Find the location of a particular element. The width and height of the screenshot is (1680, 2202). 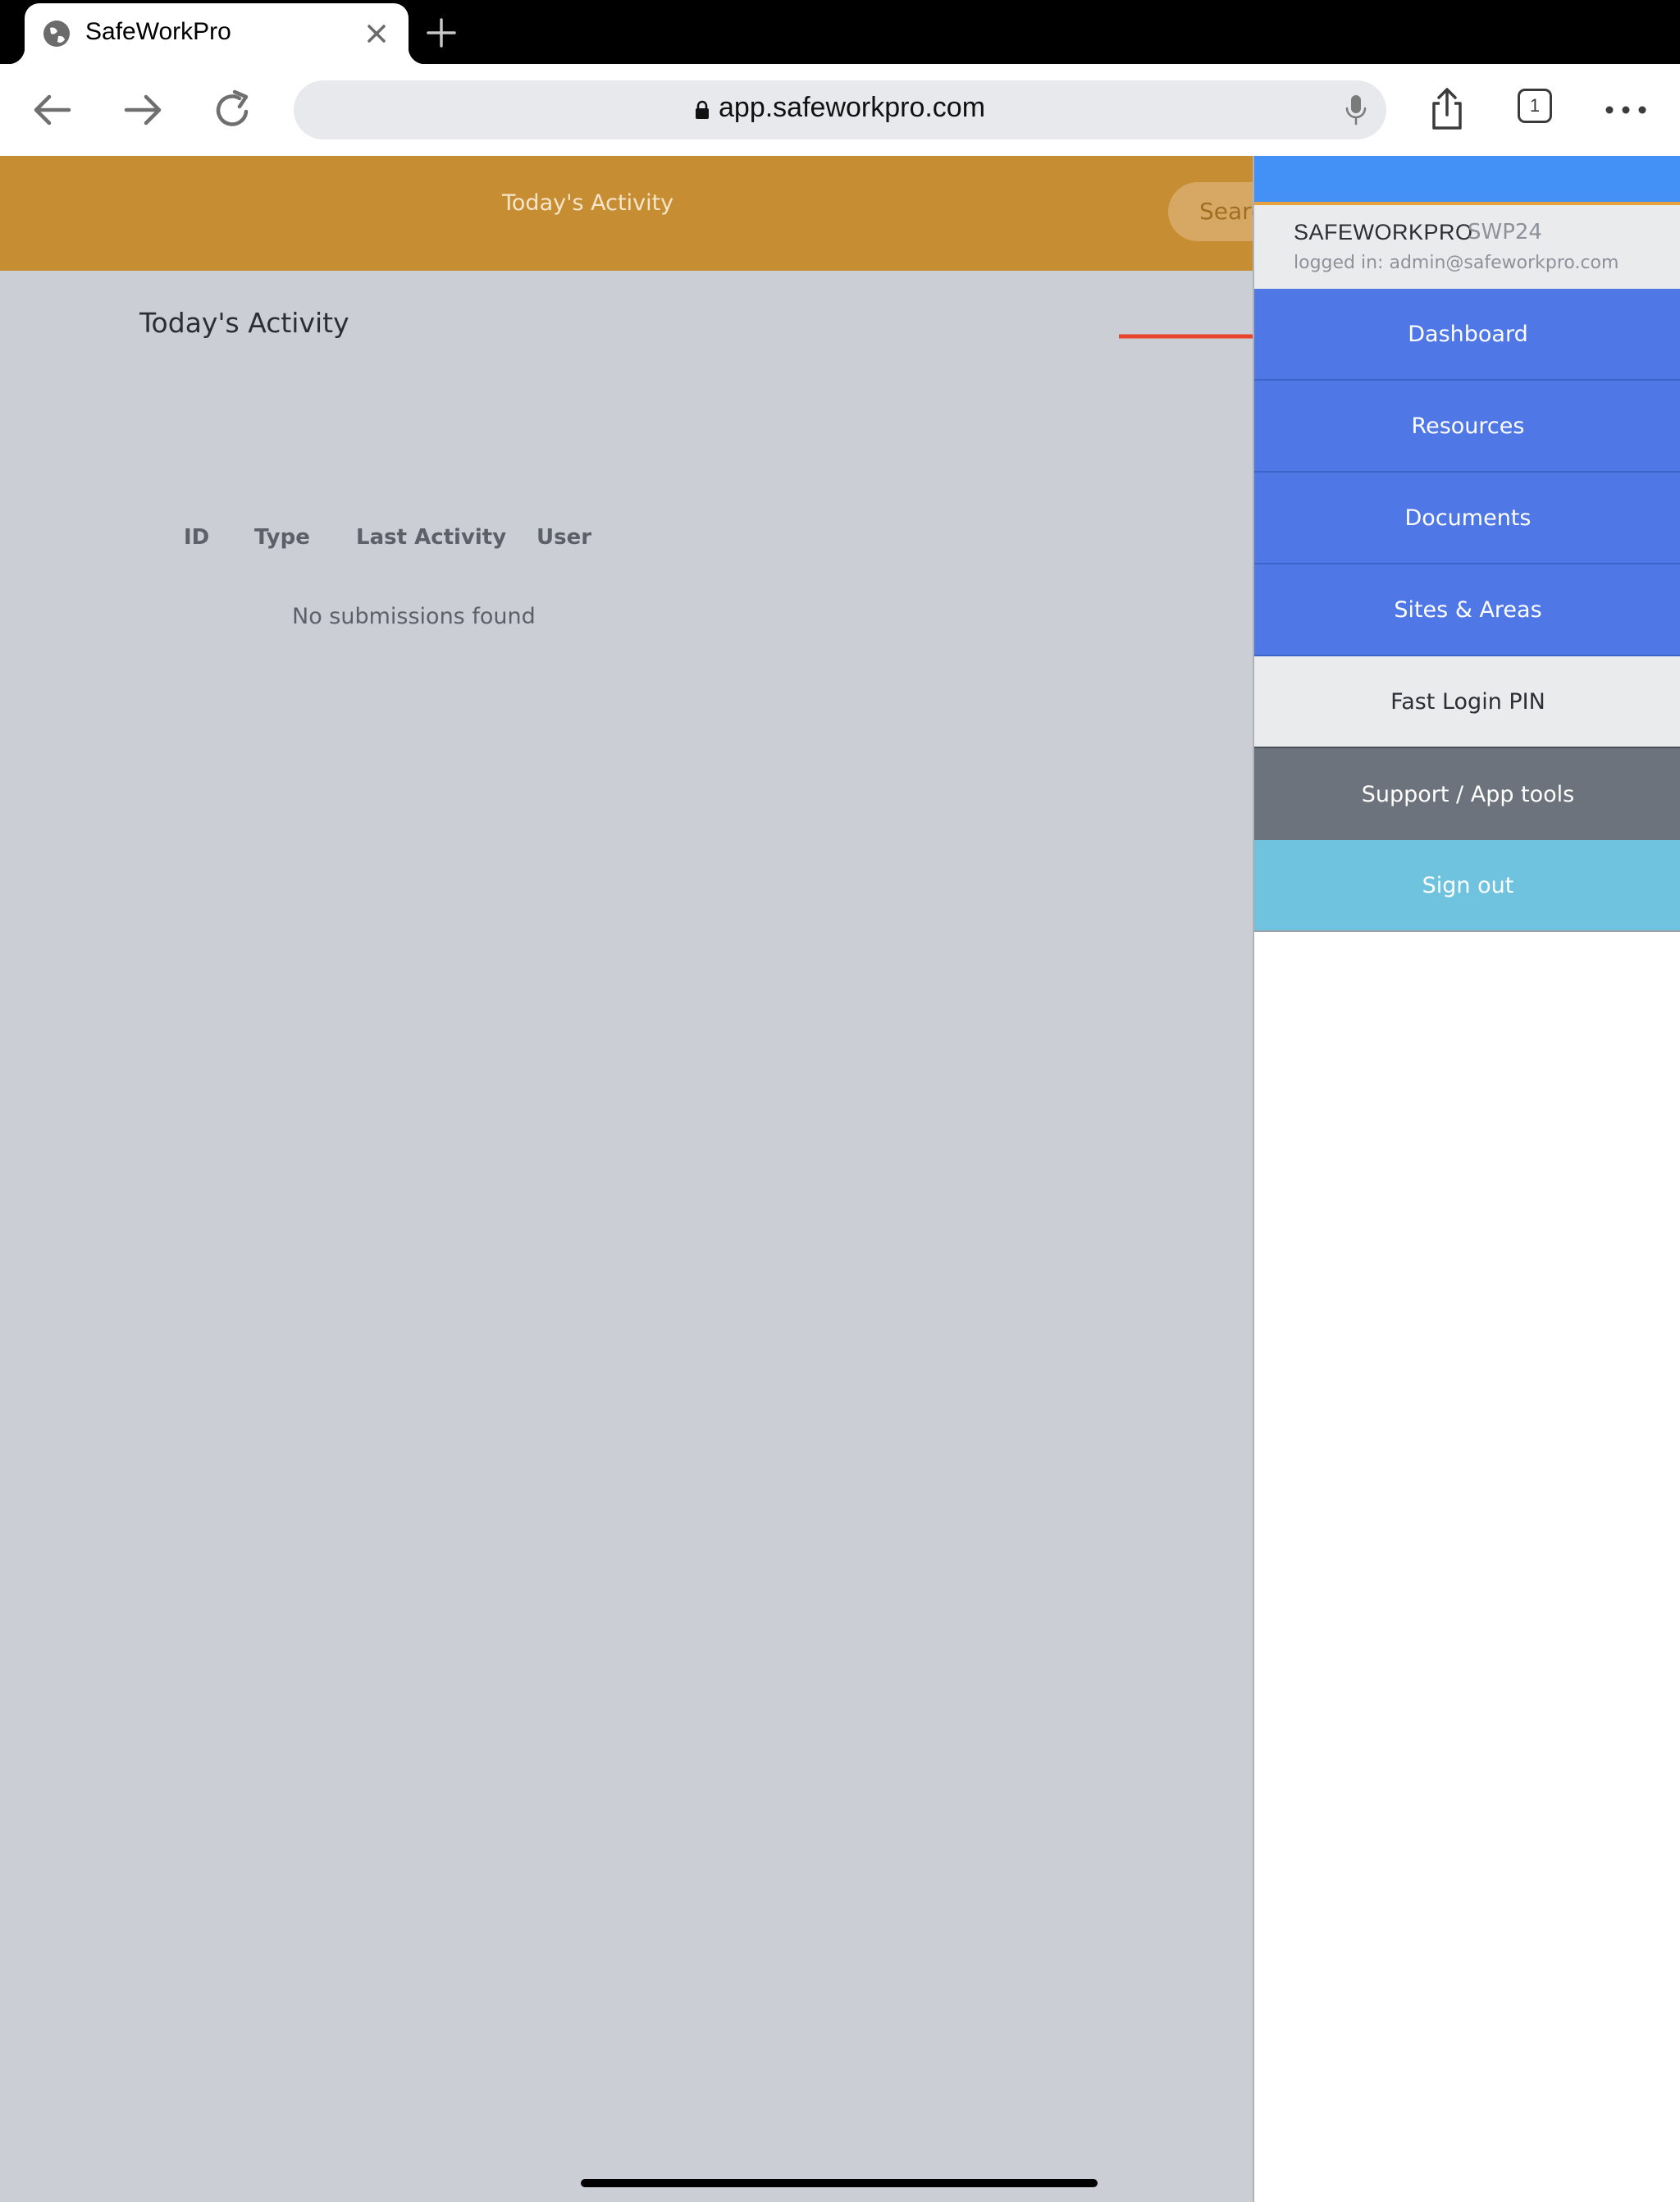

address-bar: app.safeworkpro.com is located at coordinates (840, 109).